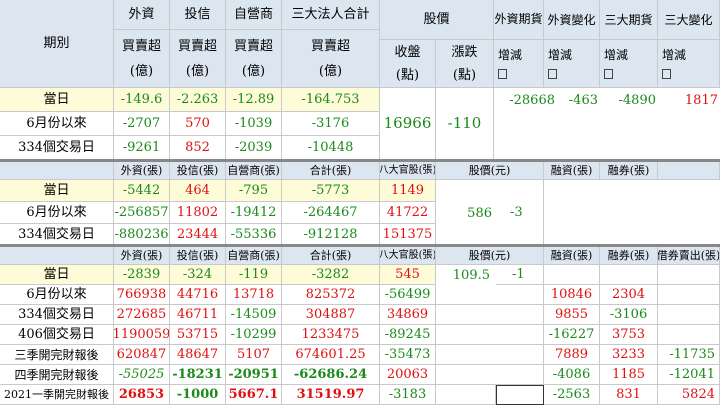  I want to click on selected-cell, so click(520, 395).